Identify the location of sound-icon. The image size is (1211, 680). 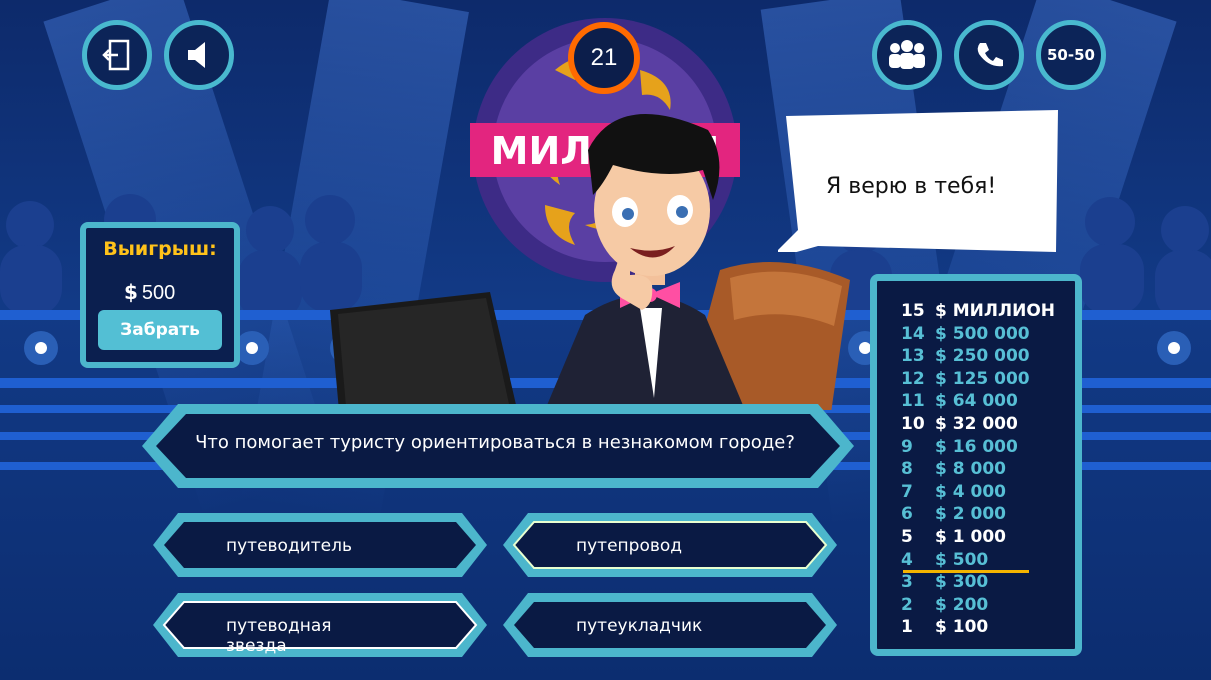
(196, 55).